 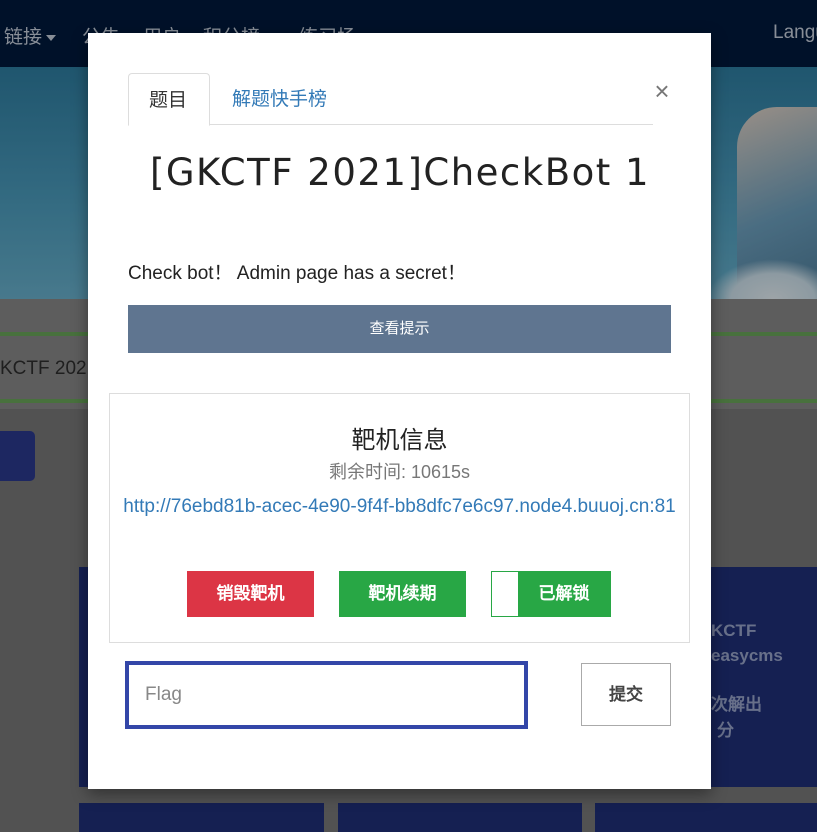 I want to click on close-icon: ×, so click(x=662, y=91).